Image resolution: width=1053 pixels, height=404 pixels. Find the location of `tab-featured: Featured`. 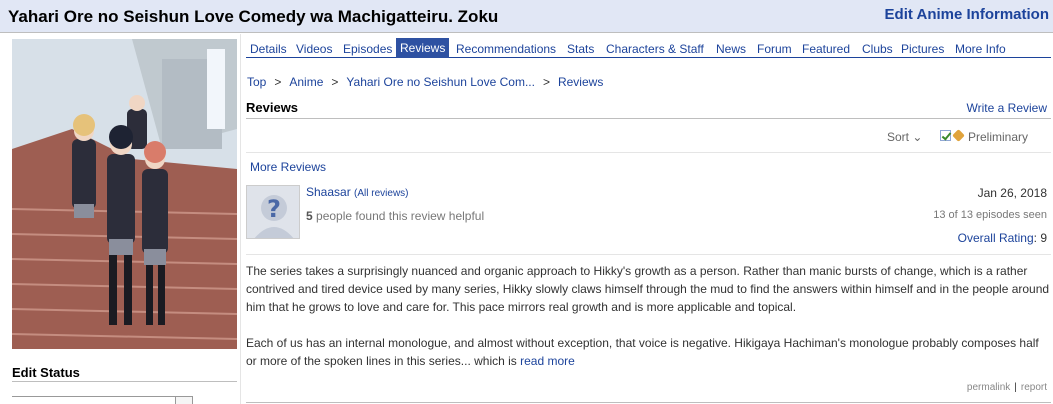

tab-featured: Featured is located at coordinates (826, 49).